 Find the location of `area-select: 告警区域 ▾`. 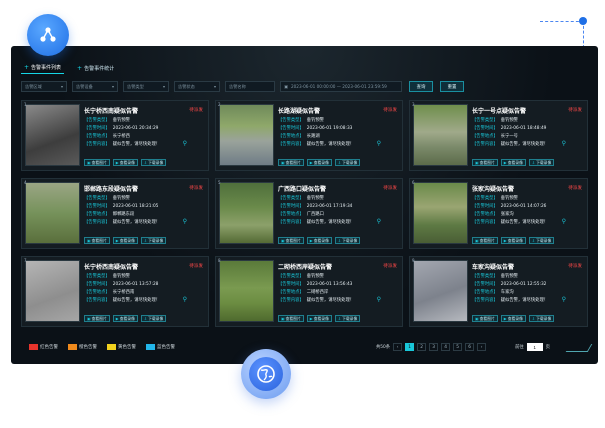

area-select: 告警区域 ▾ is located at coordinates (44, 86).